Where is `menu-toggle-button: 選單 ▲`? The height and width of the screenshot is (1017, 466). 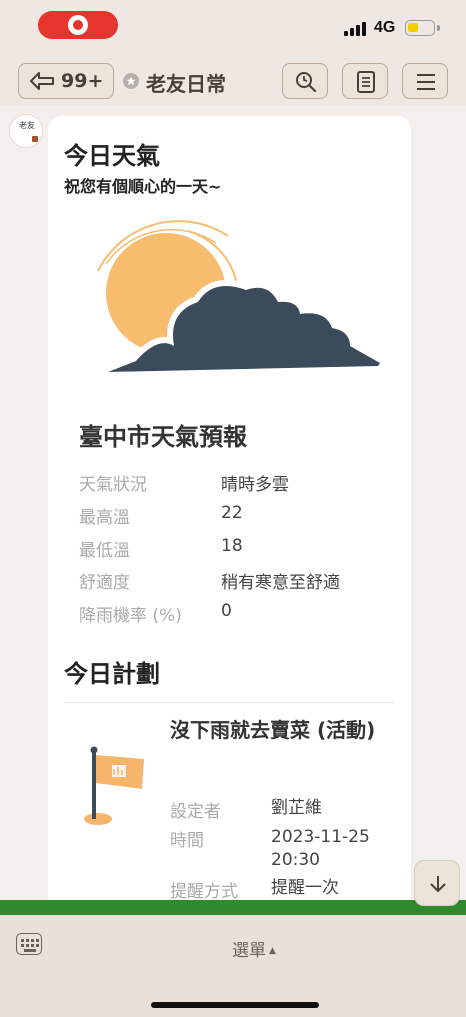 menu-toggle-button: 選單 ▲ is located at coordinates (254, 948).